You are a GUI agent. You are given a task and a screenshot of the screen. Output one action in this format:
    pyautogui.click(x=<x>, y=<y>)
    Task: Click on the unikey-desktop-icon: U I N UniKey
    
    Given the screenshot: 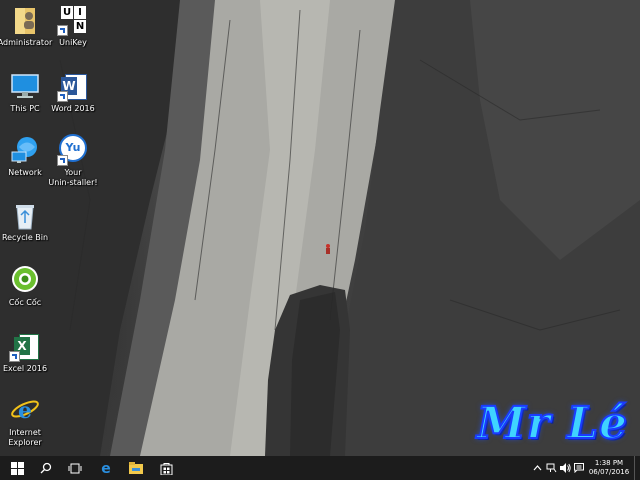 What is the action you would take?
    pyautogui.click(x=73, y=26)
    